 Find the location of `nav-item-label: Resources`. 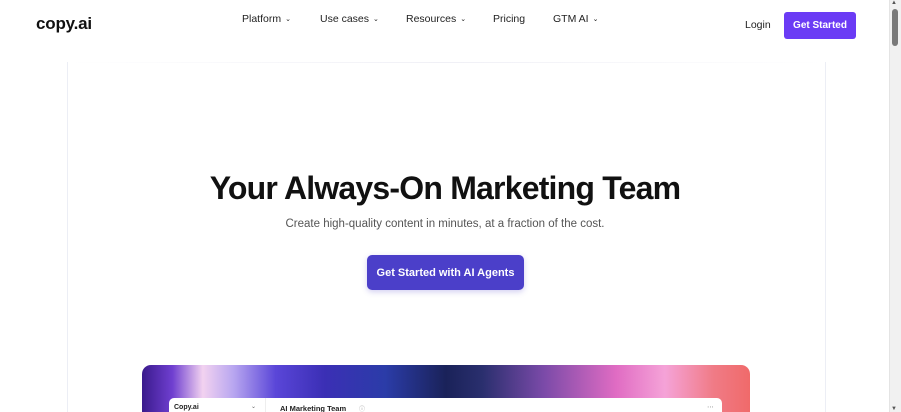

nav-item-label: Resources is located at coordinates (431, 19).